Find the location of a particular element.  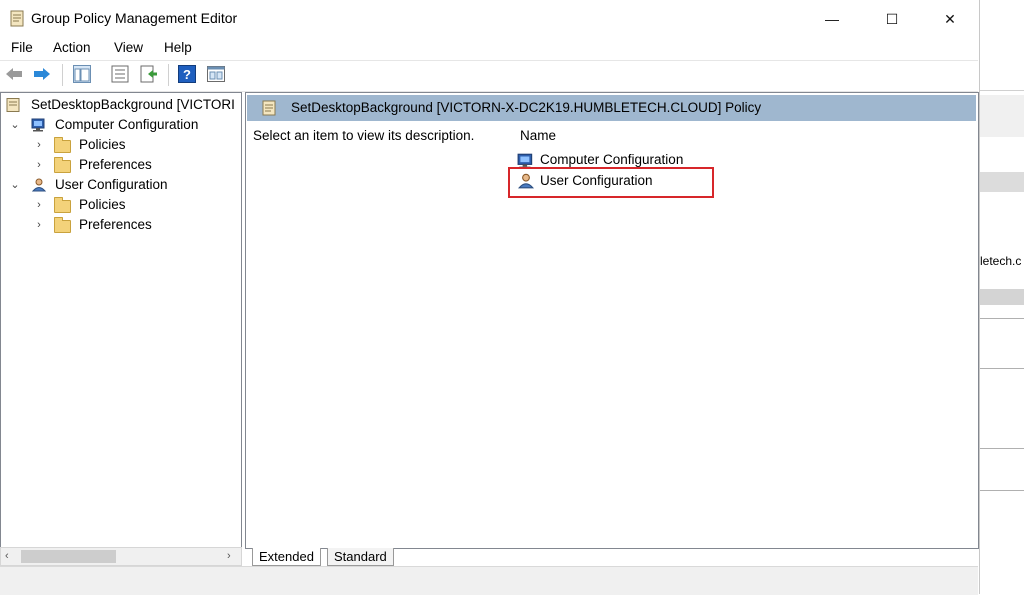

background-window: letech.c is located at coordinates (1001, 297).